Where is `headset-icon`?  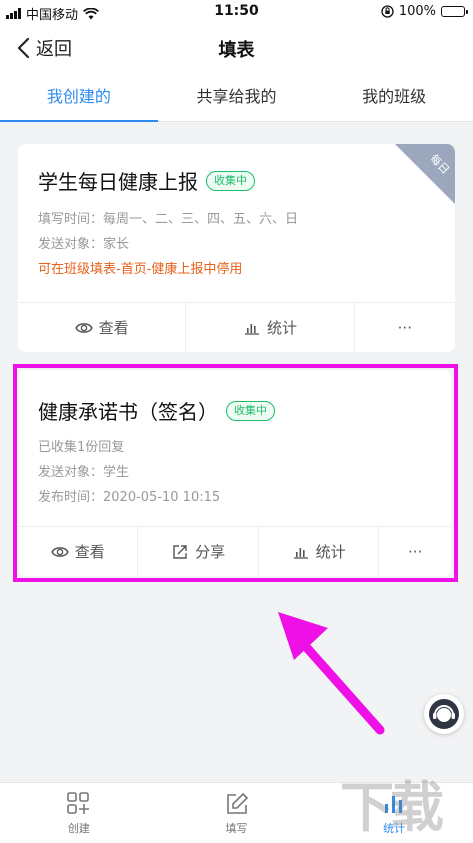
headset-icon is located at coordinates (444, 714).